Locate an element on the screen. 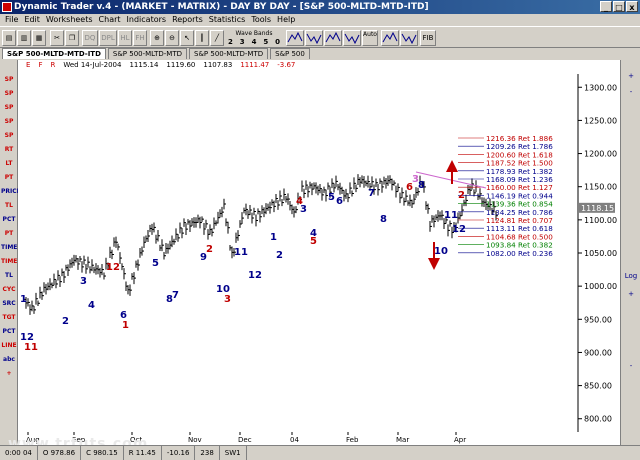 The height and width of the screenshot is (460, 640). info-close: 1111.47 is located at coordinates (255, 65).